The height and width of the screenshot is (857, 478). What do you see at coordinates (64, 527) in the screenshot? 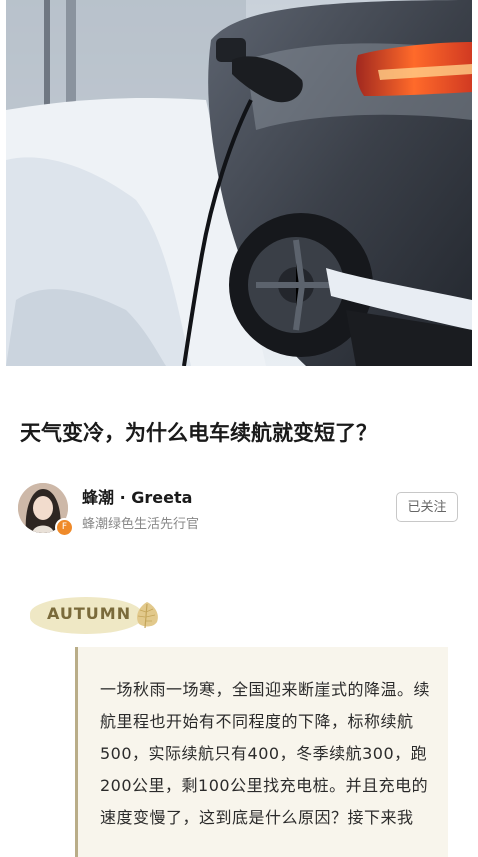
I see `creator-badge: F` at bounding box center [64, 527].